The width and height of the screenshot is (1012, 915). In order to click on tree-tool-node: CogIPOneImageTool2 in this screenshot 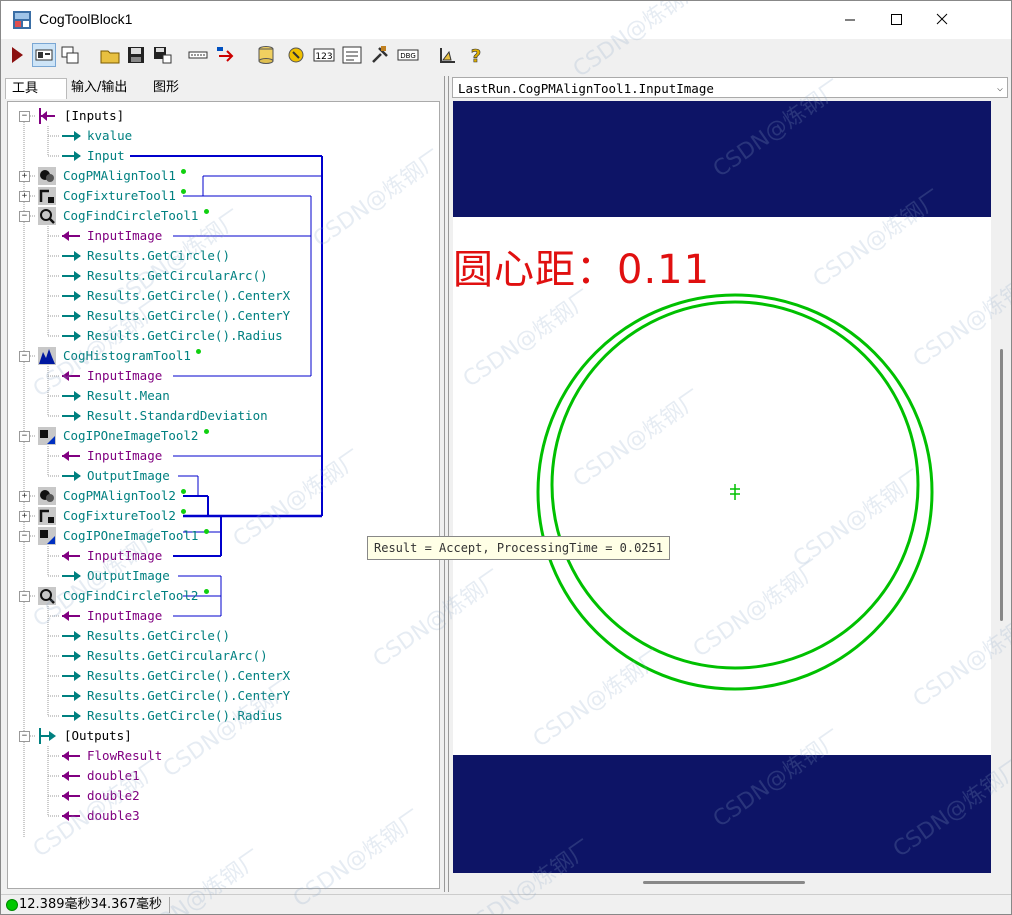, I will do `click(130, 436)`.